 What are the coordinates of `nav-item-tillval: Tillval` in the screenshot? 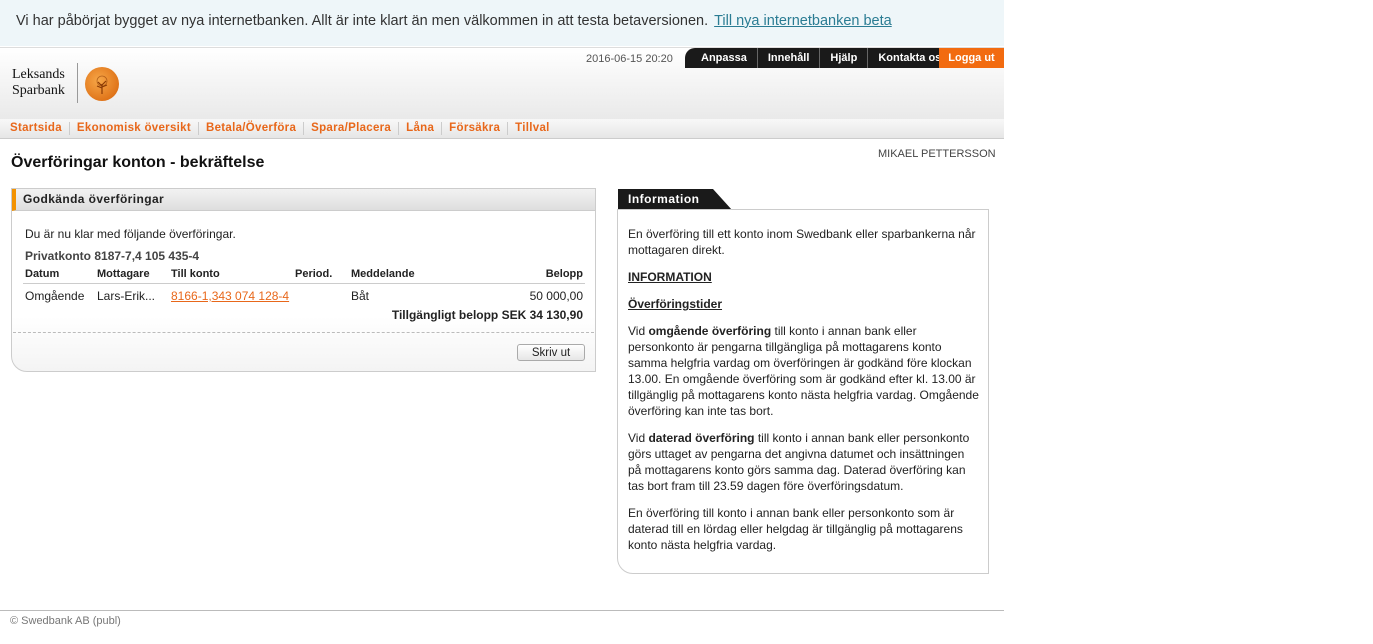 It's located at (532, 128).